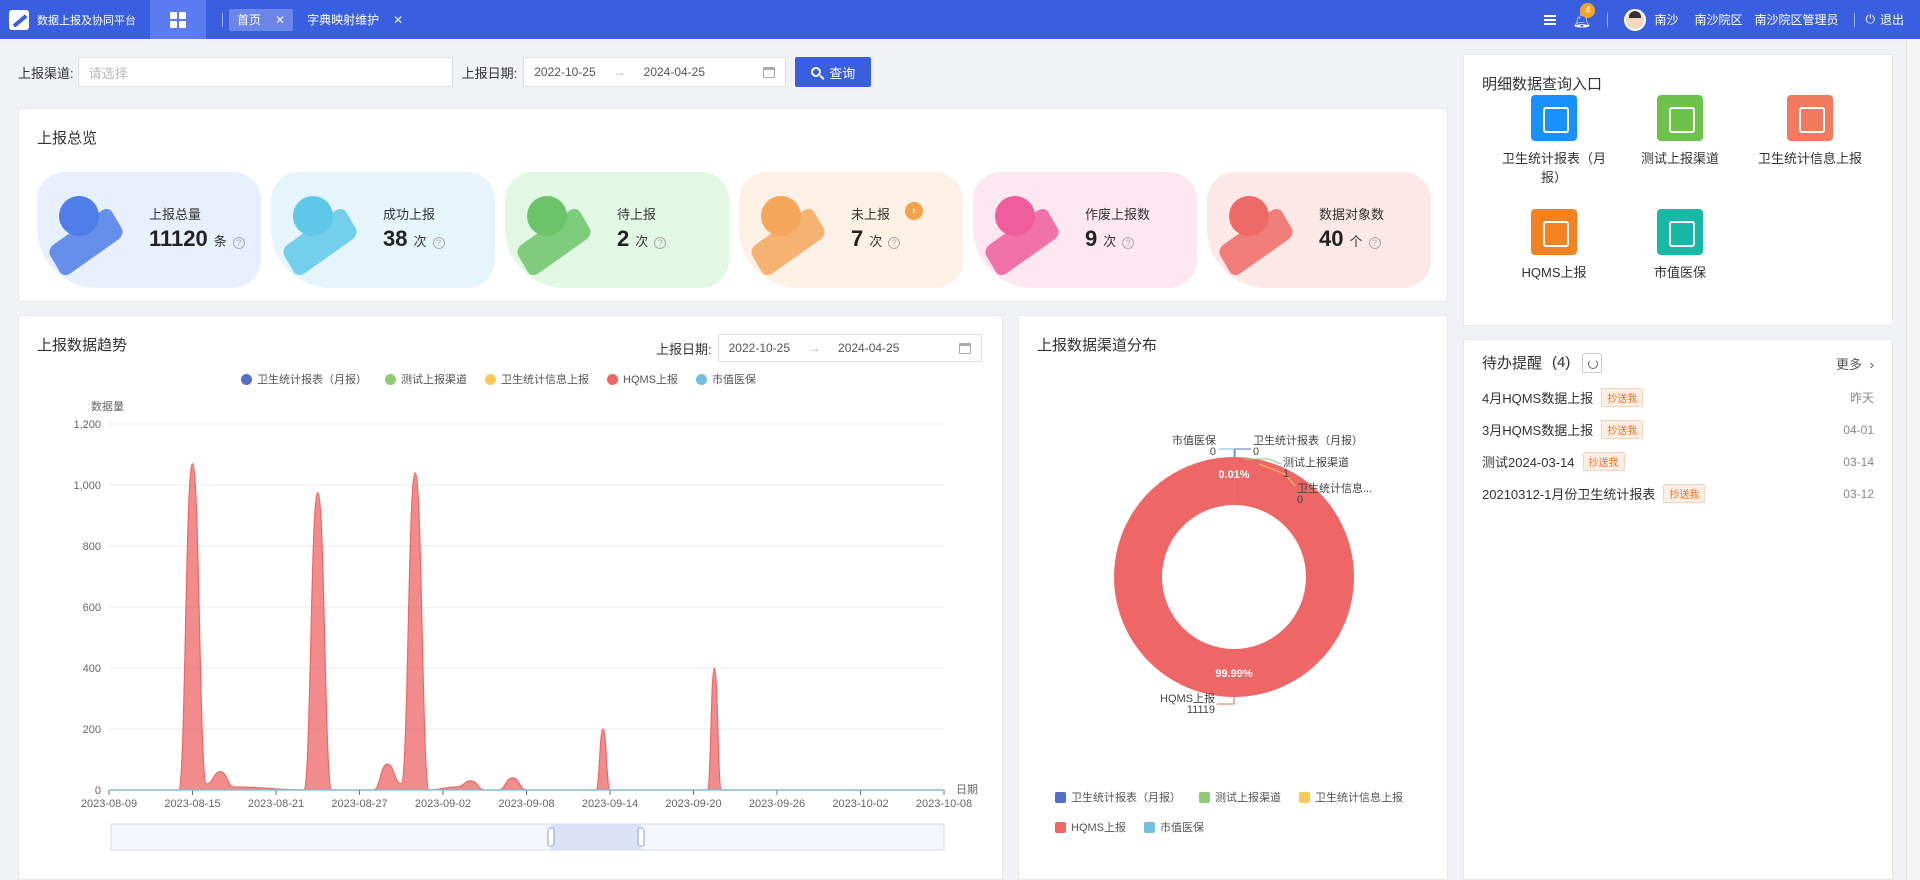 The image size is (1920, 880). I want to click on avatar, so click(1635, 19).